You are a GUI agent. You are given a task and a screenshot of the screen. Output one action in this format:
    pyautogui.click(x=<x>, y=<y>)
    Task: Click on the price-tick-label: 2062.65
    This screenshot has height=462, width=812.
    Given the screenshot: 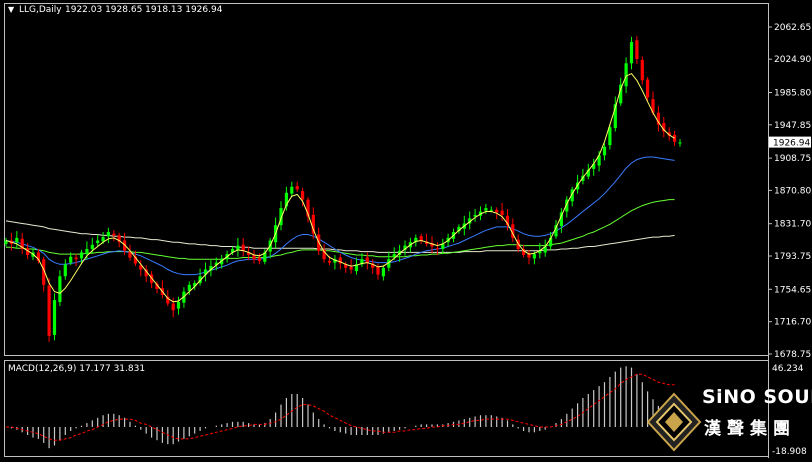 What is the action you would take?
    pyautogui.click(x=792, y=28)
    